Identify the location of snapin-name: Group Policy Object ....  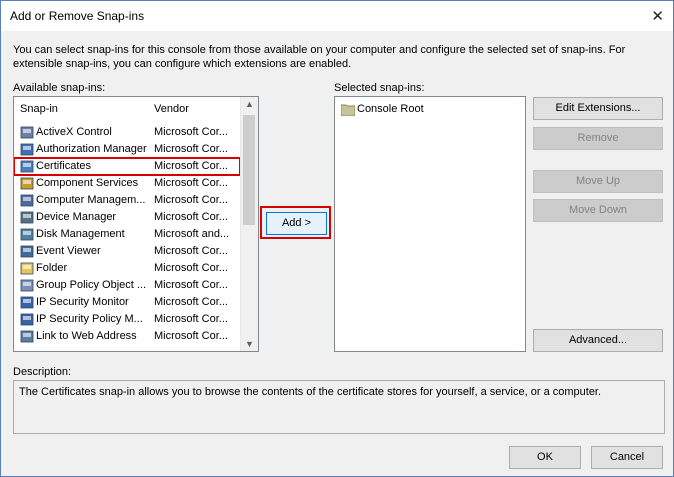
(91, 285).